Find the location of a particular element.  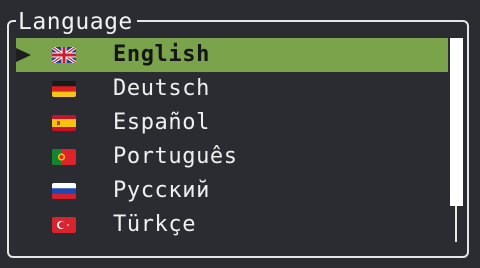

language-item-deutsch: Deutsch is located at coordinates (232, 89).